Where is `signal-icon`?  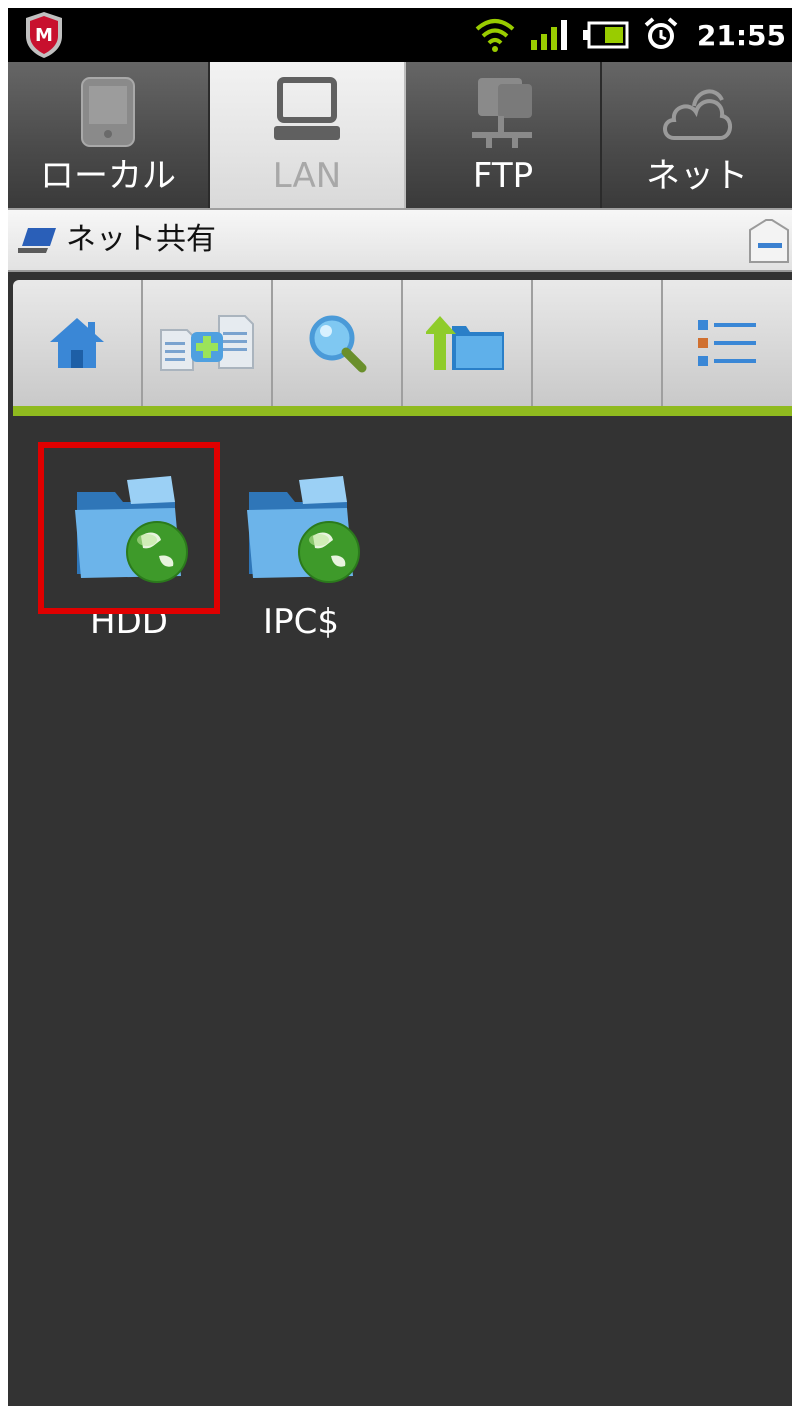
signal-icon is located at coordinates (548, 35).